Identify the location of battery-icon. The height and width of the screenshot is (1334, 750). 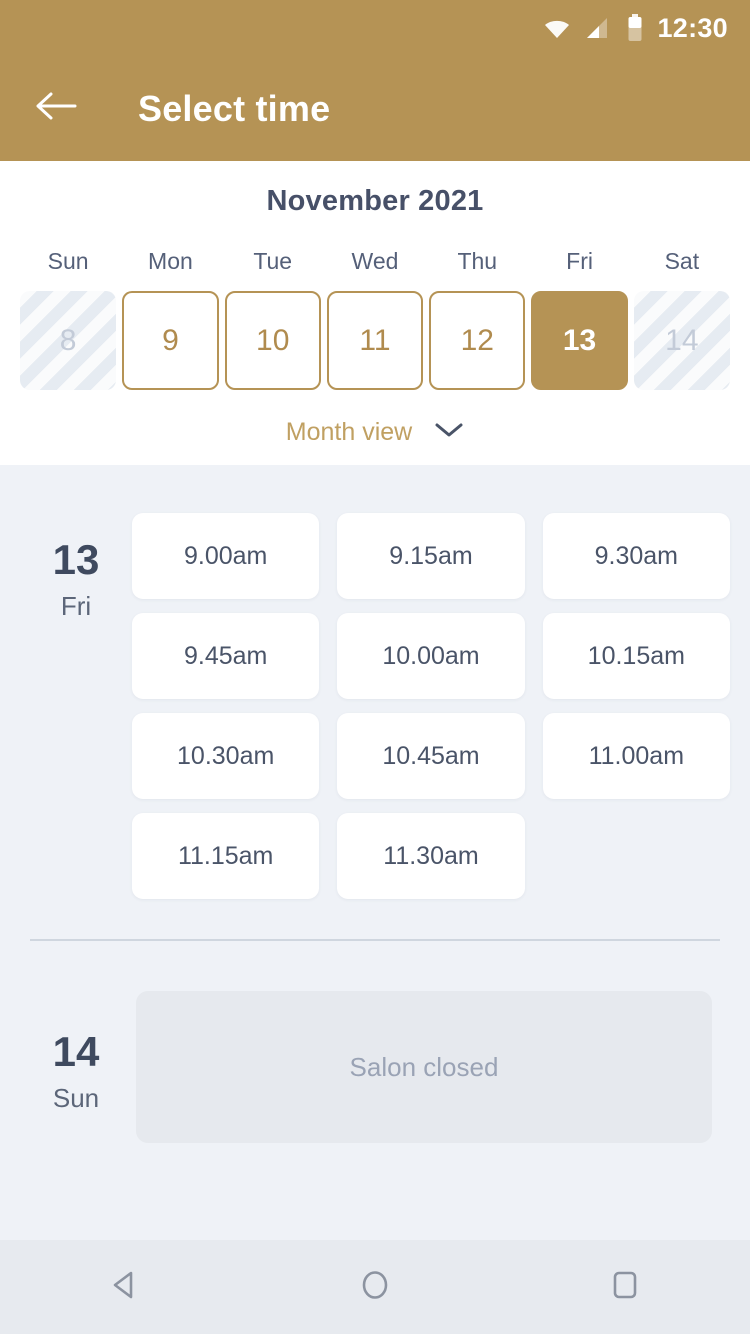
(635, 28).